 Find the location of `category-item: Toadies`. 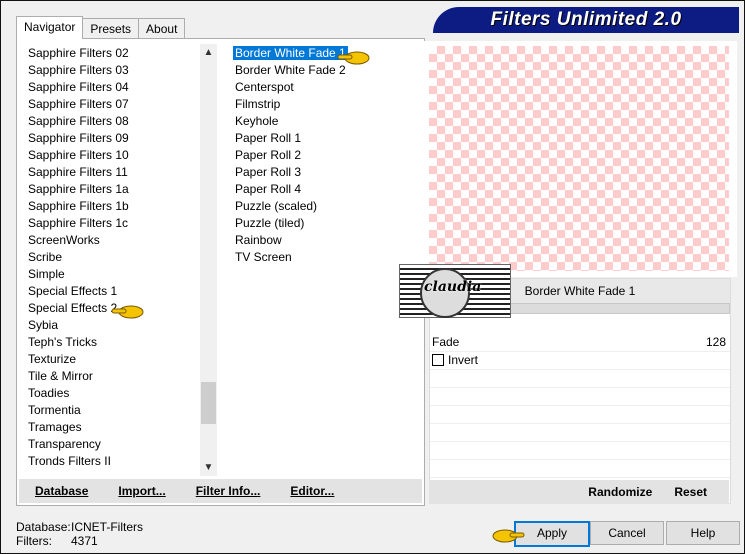

category-item: Toadies is located at coordinates (110, 393).